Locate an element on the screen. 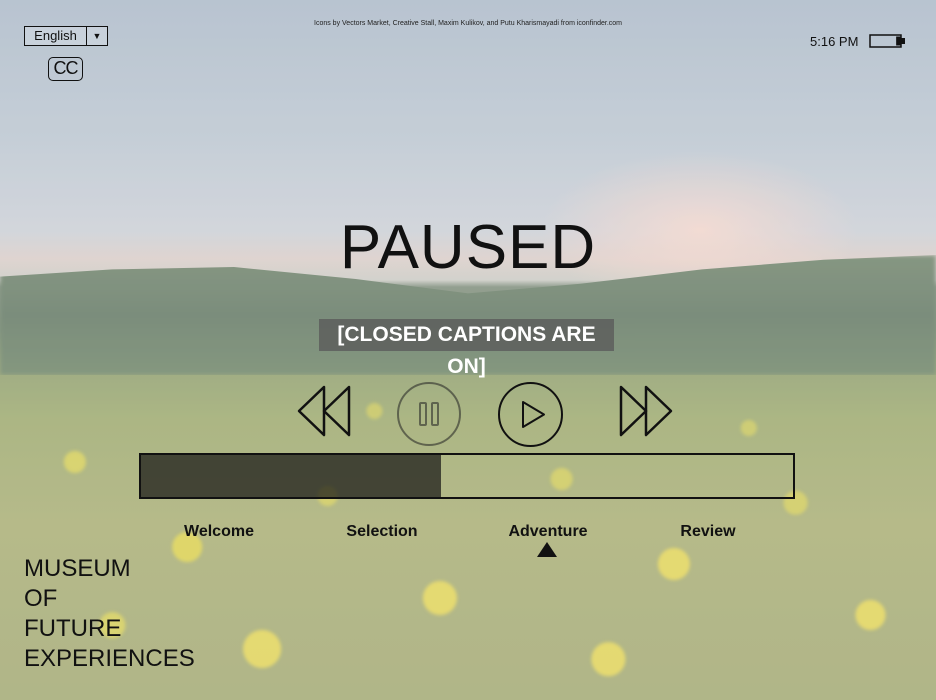 The width and height of the screenshot is (936, 700). brand-line: MUSEUM is located at coordinates (77, 568).